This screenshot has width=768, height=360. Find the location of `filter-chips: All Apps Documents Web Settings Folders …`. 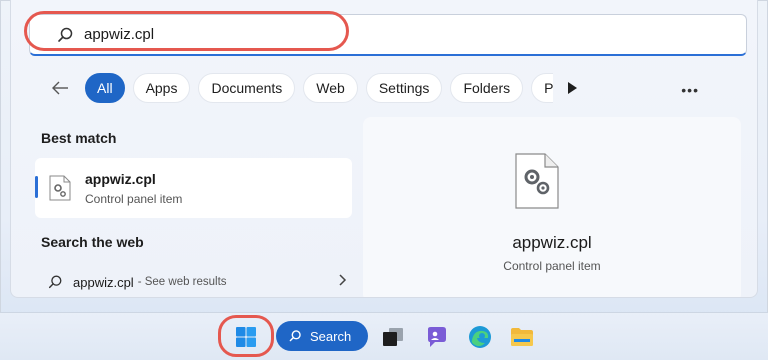

filter-chips: All Apps Documents Web Settings Folders … is located at coordinates (319, 88).